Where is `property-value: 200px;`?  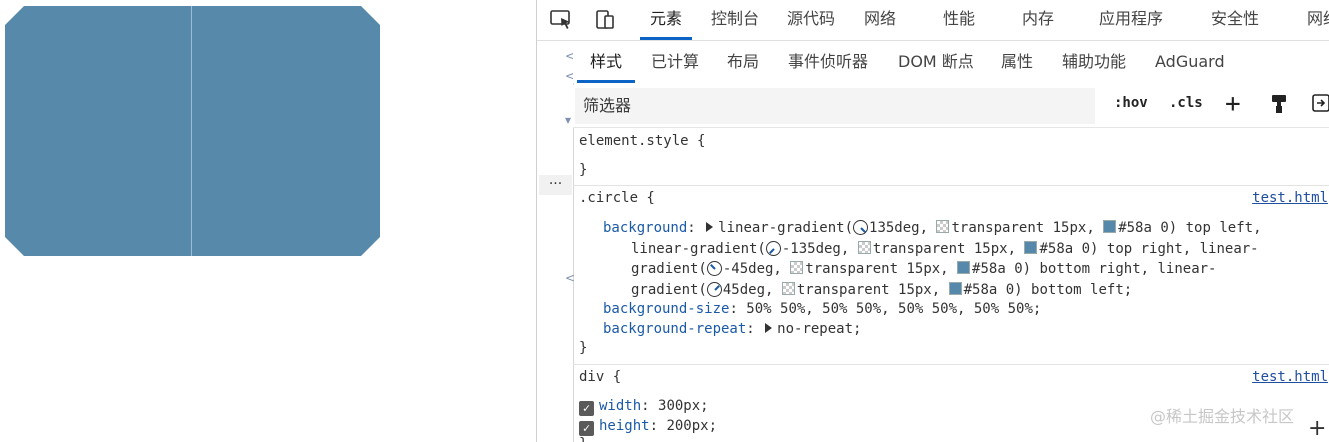
property-value: 200px; is located at coordinates (691, 426).